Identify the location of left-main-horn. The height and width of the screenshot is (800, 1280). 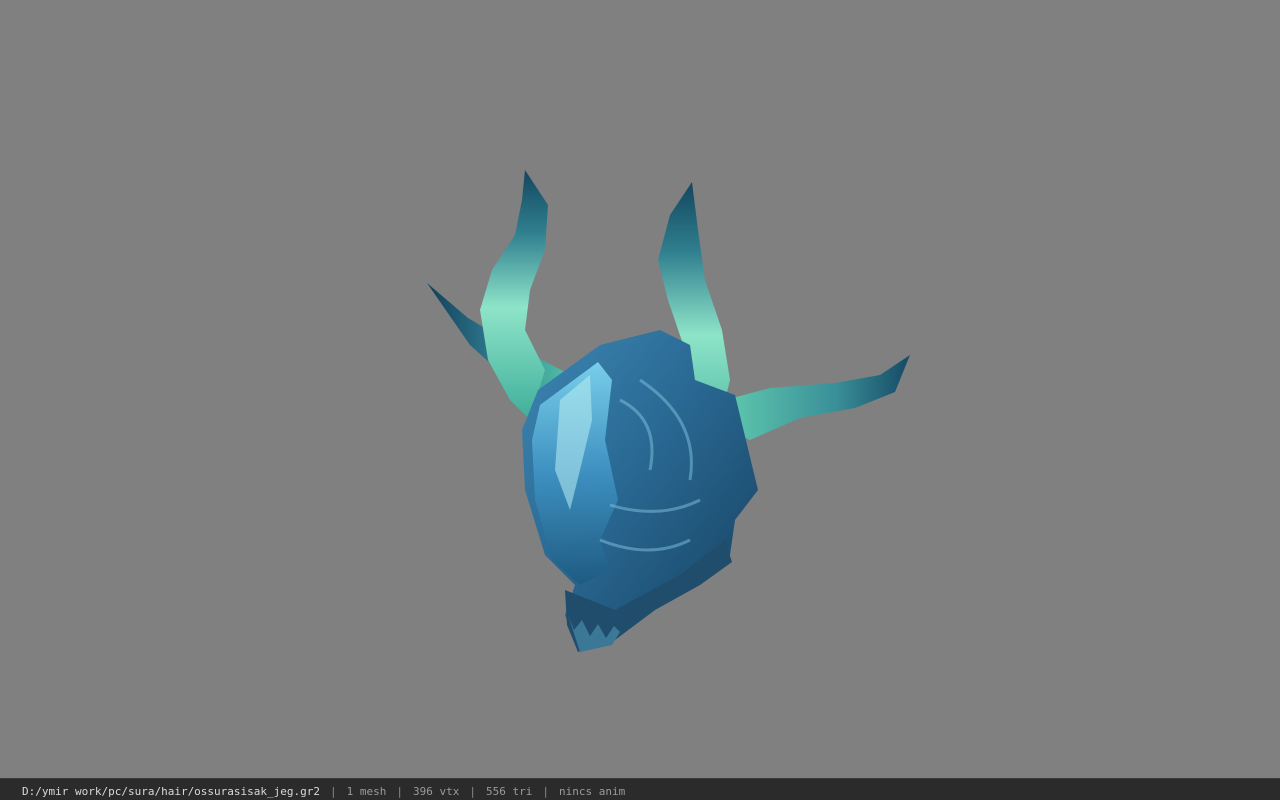
(514, 295).